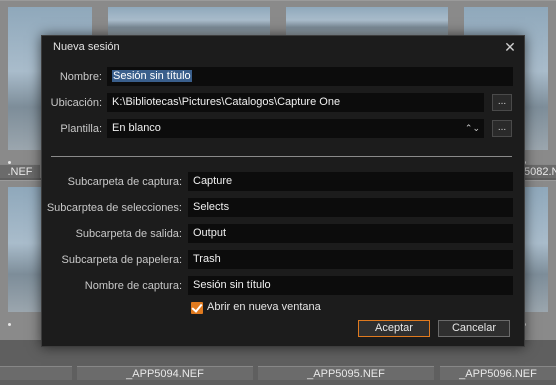 This screenshot has height=385, width=556. What do you see at coordinates (283, 47) in the screenshot?
I see `dialog-titlebar: Nueva sesión ✕` at bounding box center [283, 47].